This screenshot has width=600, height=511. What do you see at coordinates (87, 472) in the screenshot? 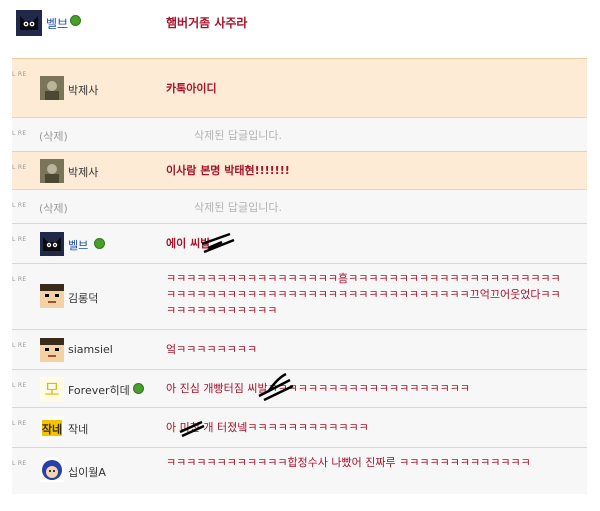
I see `comment-author-nickname: 십이월A` at bounding box center [87, 472].